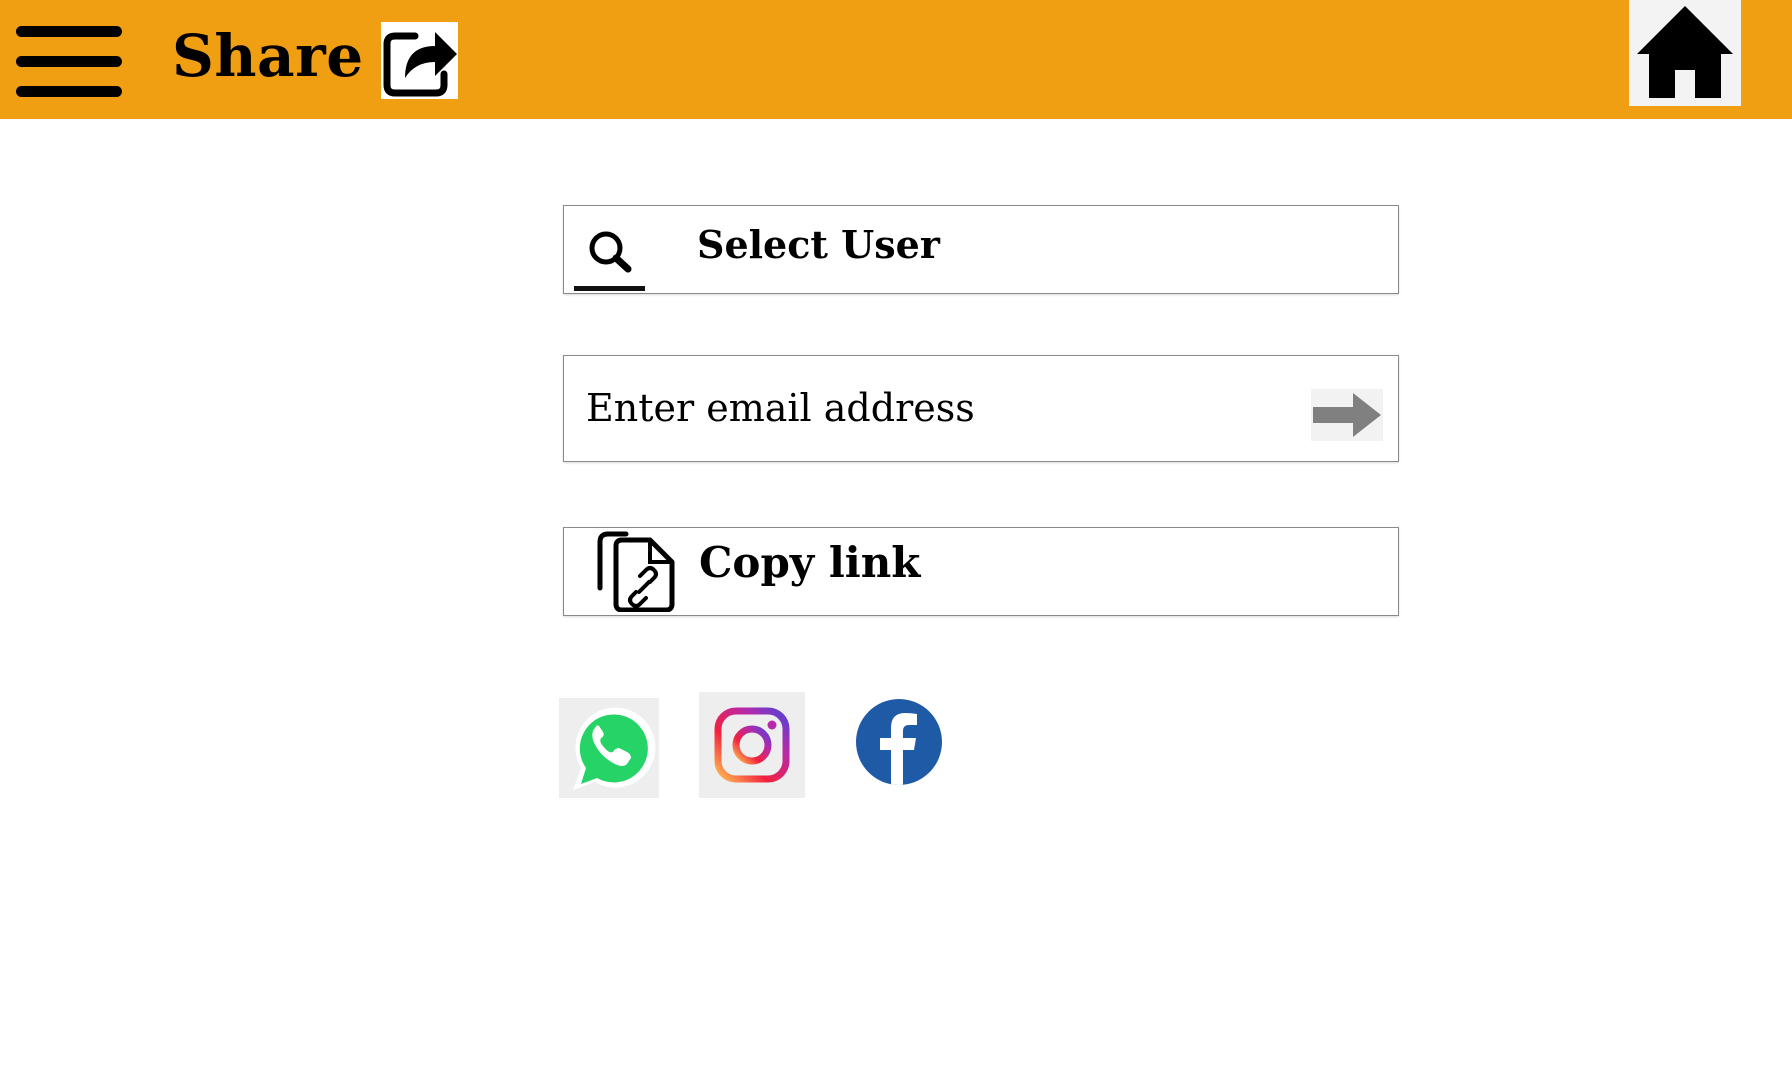  I want to click on search-underline, so click(609, 288).